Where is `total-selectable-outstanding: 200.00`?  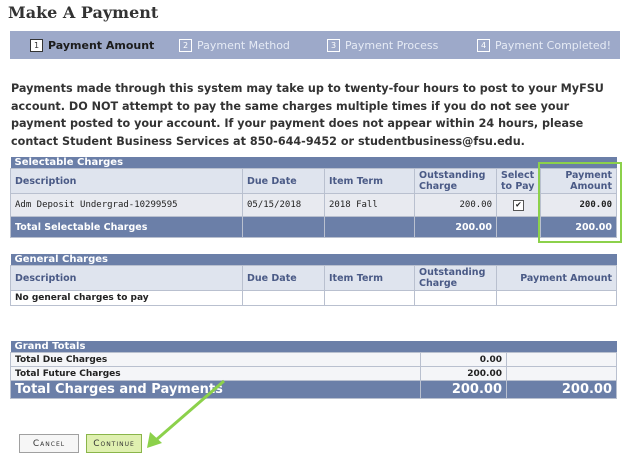
total-selectable-outstanding: 200.00 is located at coordinates (455, 227).